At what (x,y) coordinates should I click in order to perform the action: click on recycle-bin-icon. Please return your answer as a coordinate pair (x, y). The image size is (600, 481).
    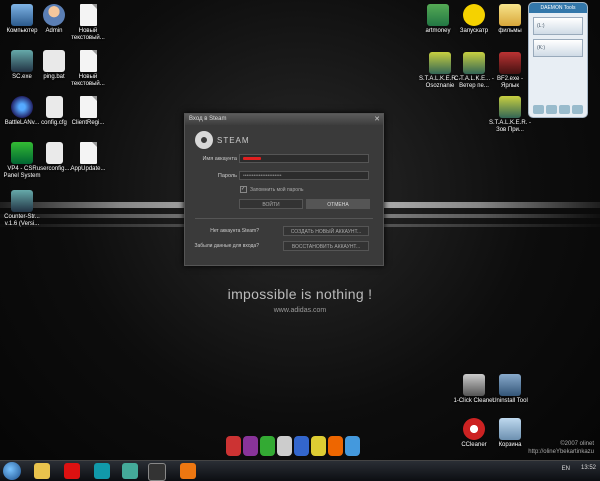
    Looking at the image, I should click on (510, 429).